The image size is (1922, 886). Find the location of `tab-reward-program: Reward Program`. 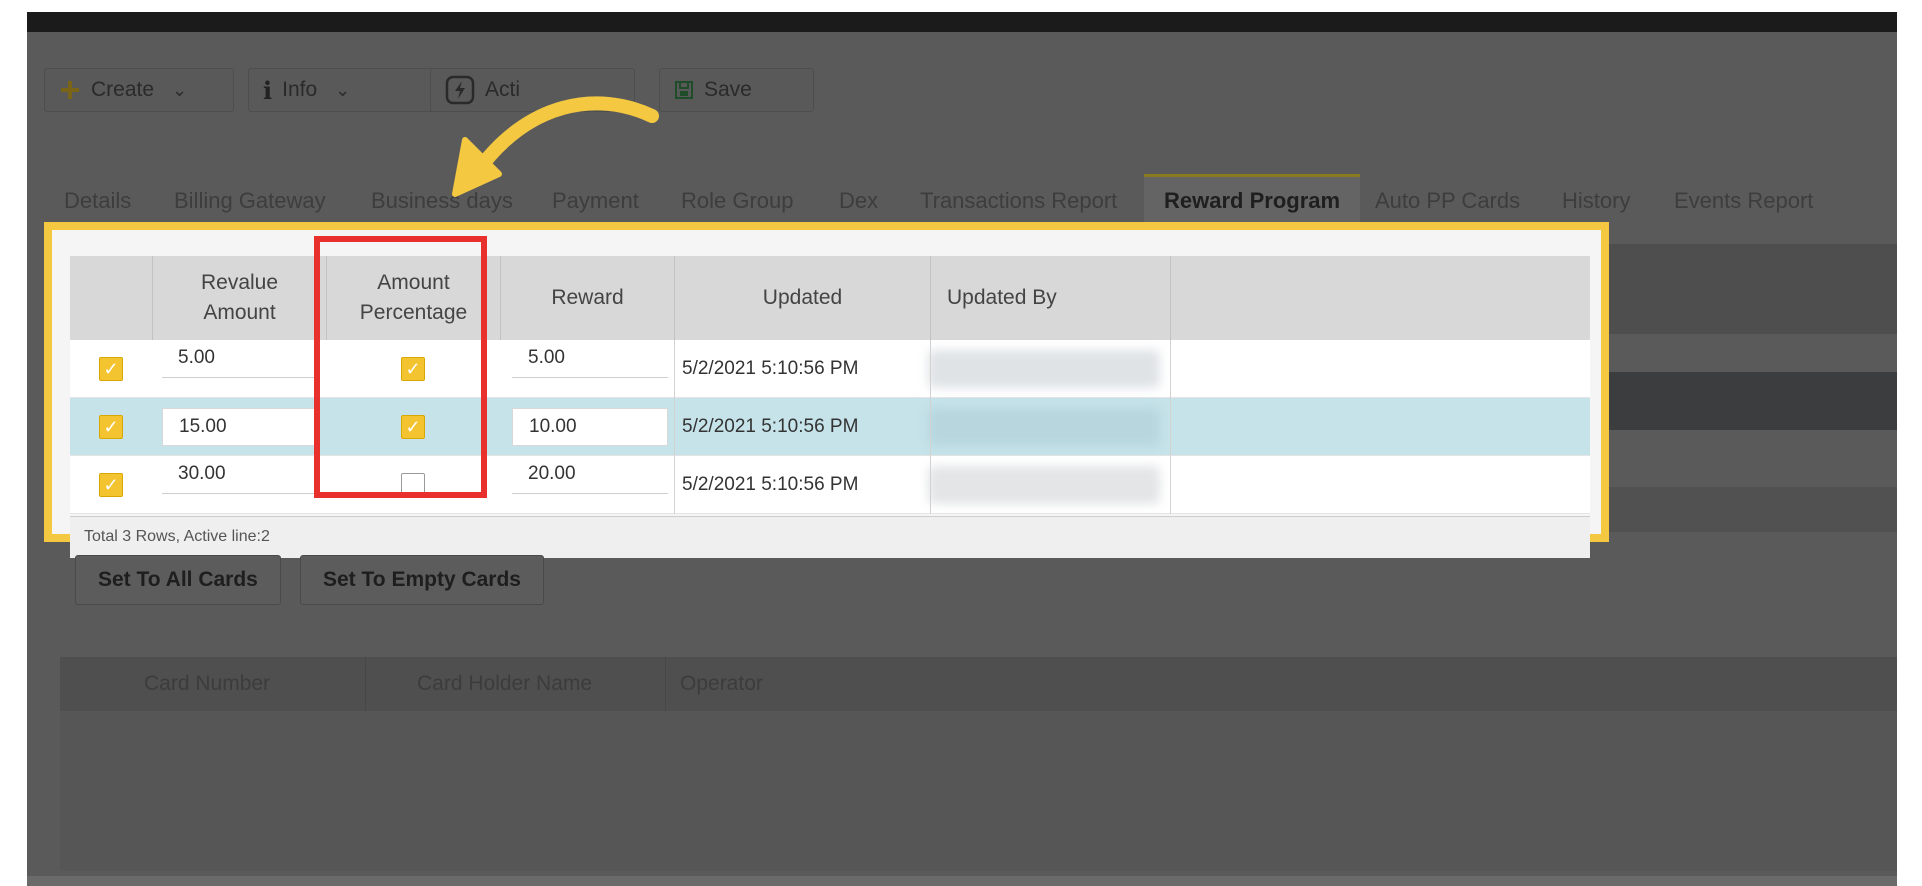

tab-reward-program: Reward Program is located at coordinates (1252, 201).